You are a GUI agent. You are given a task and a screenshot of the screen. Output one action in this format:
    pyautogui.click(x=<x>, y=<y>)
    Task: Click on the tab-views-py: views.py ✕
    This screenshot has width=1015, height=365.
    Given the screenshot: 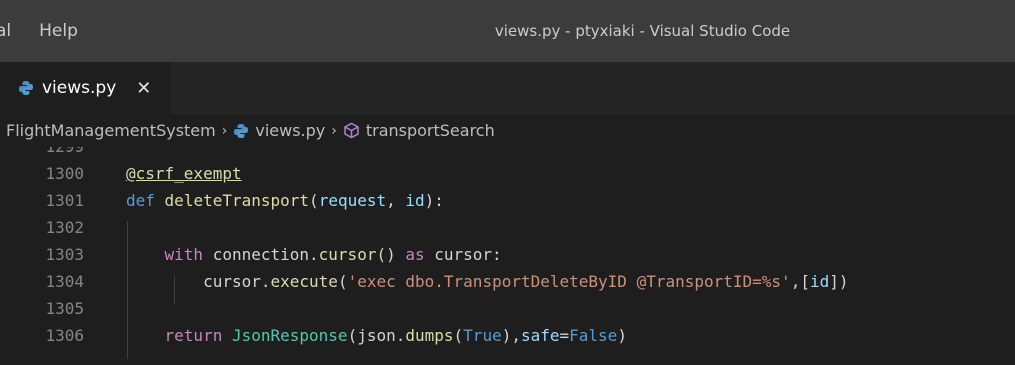 What is the action you would take?
    pyautogui.click(x=86, y=88)
    